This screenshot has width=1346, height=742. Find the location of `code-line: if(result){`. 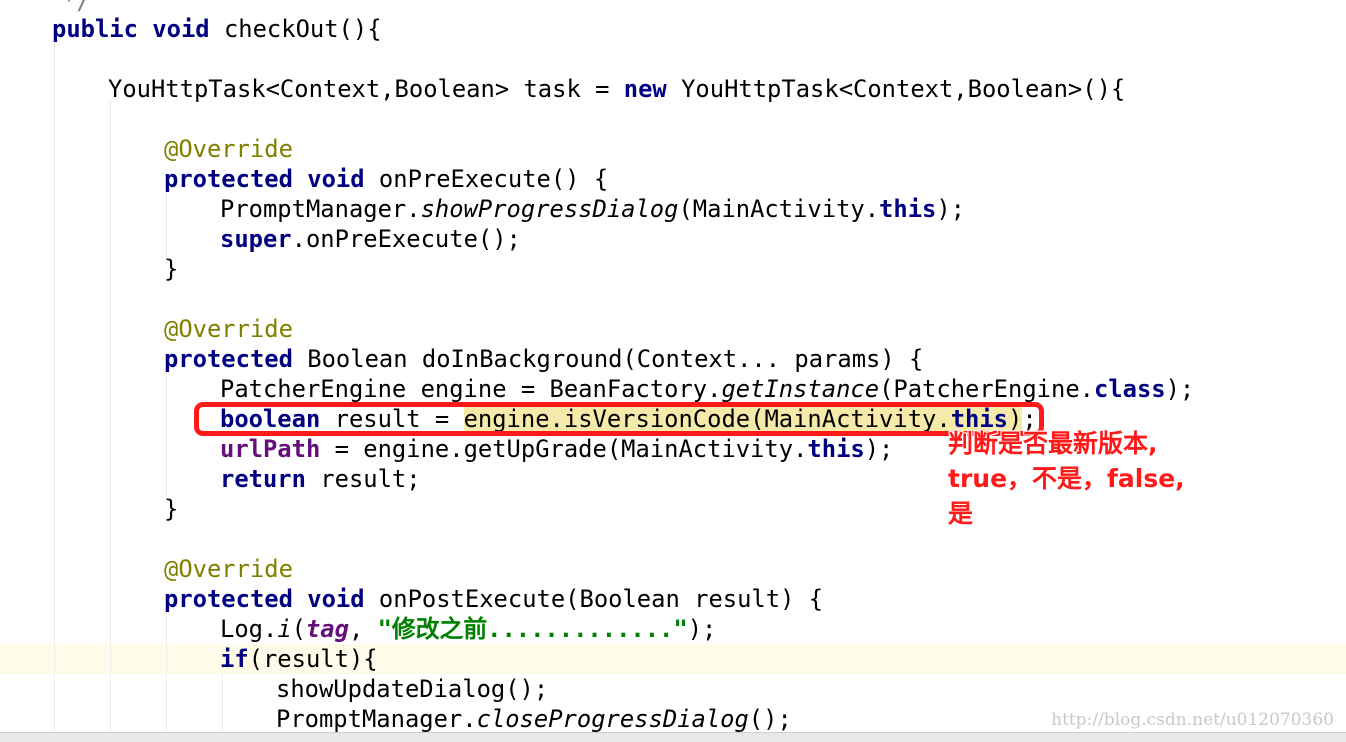

code-line: if(result){ is located at coordinates (299, 659).